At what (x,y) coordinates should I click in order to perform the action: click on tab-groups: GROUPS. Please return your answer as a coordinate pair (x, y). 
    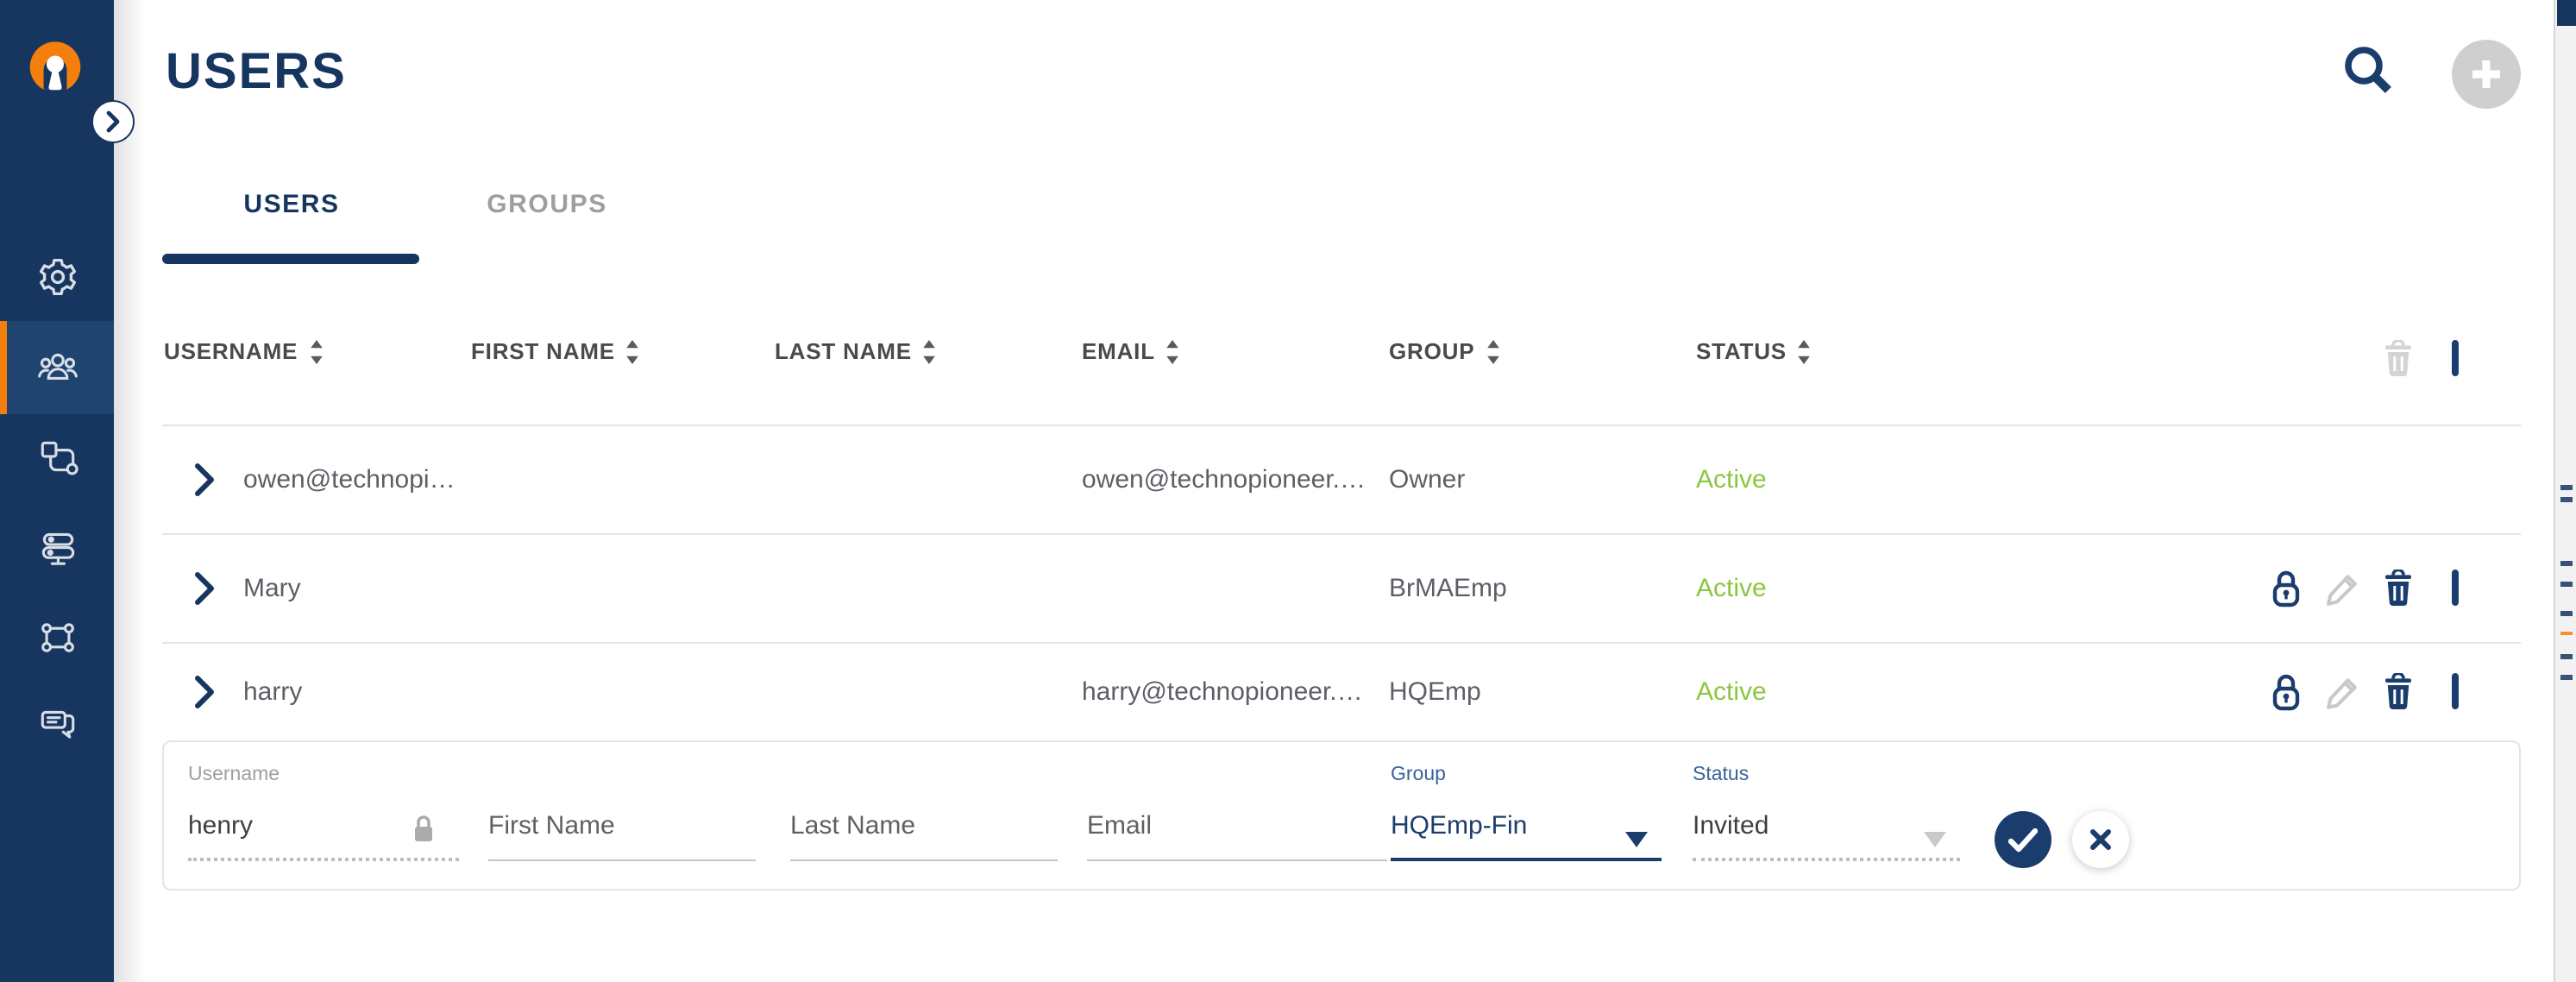
    Looking at the image, I should click on (547, 205).